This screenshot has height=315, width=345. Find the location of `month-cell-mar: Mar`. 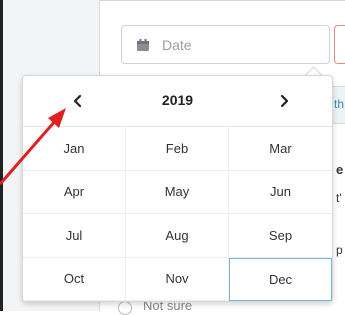

month-cell-mar: Mar is located at coordinates (280, 149).